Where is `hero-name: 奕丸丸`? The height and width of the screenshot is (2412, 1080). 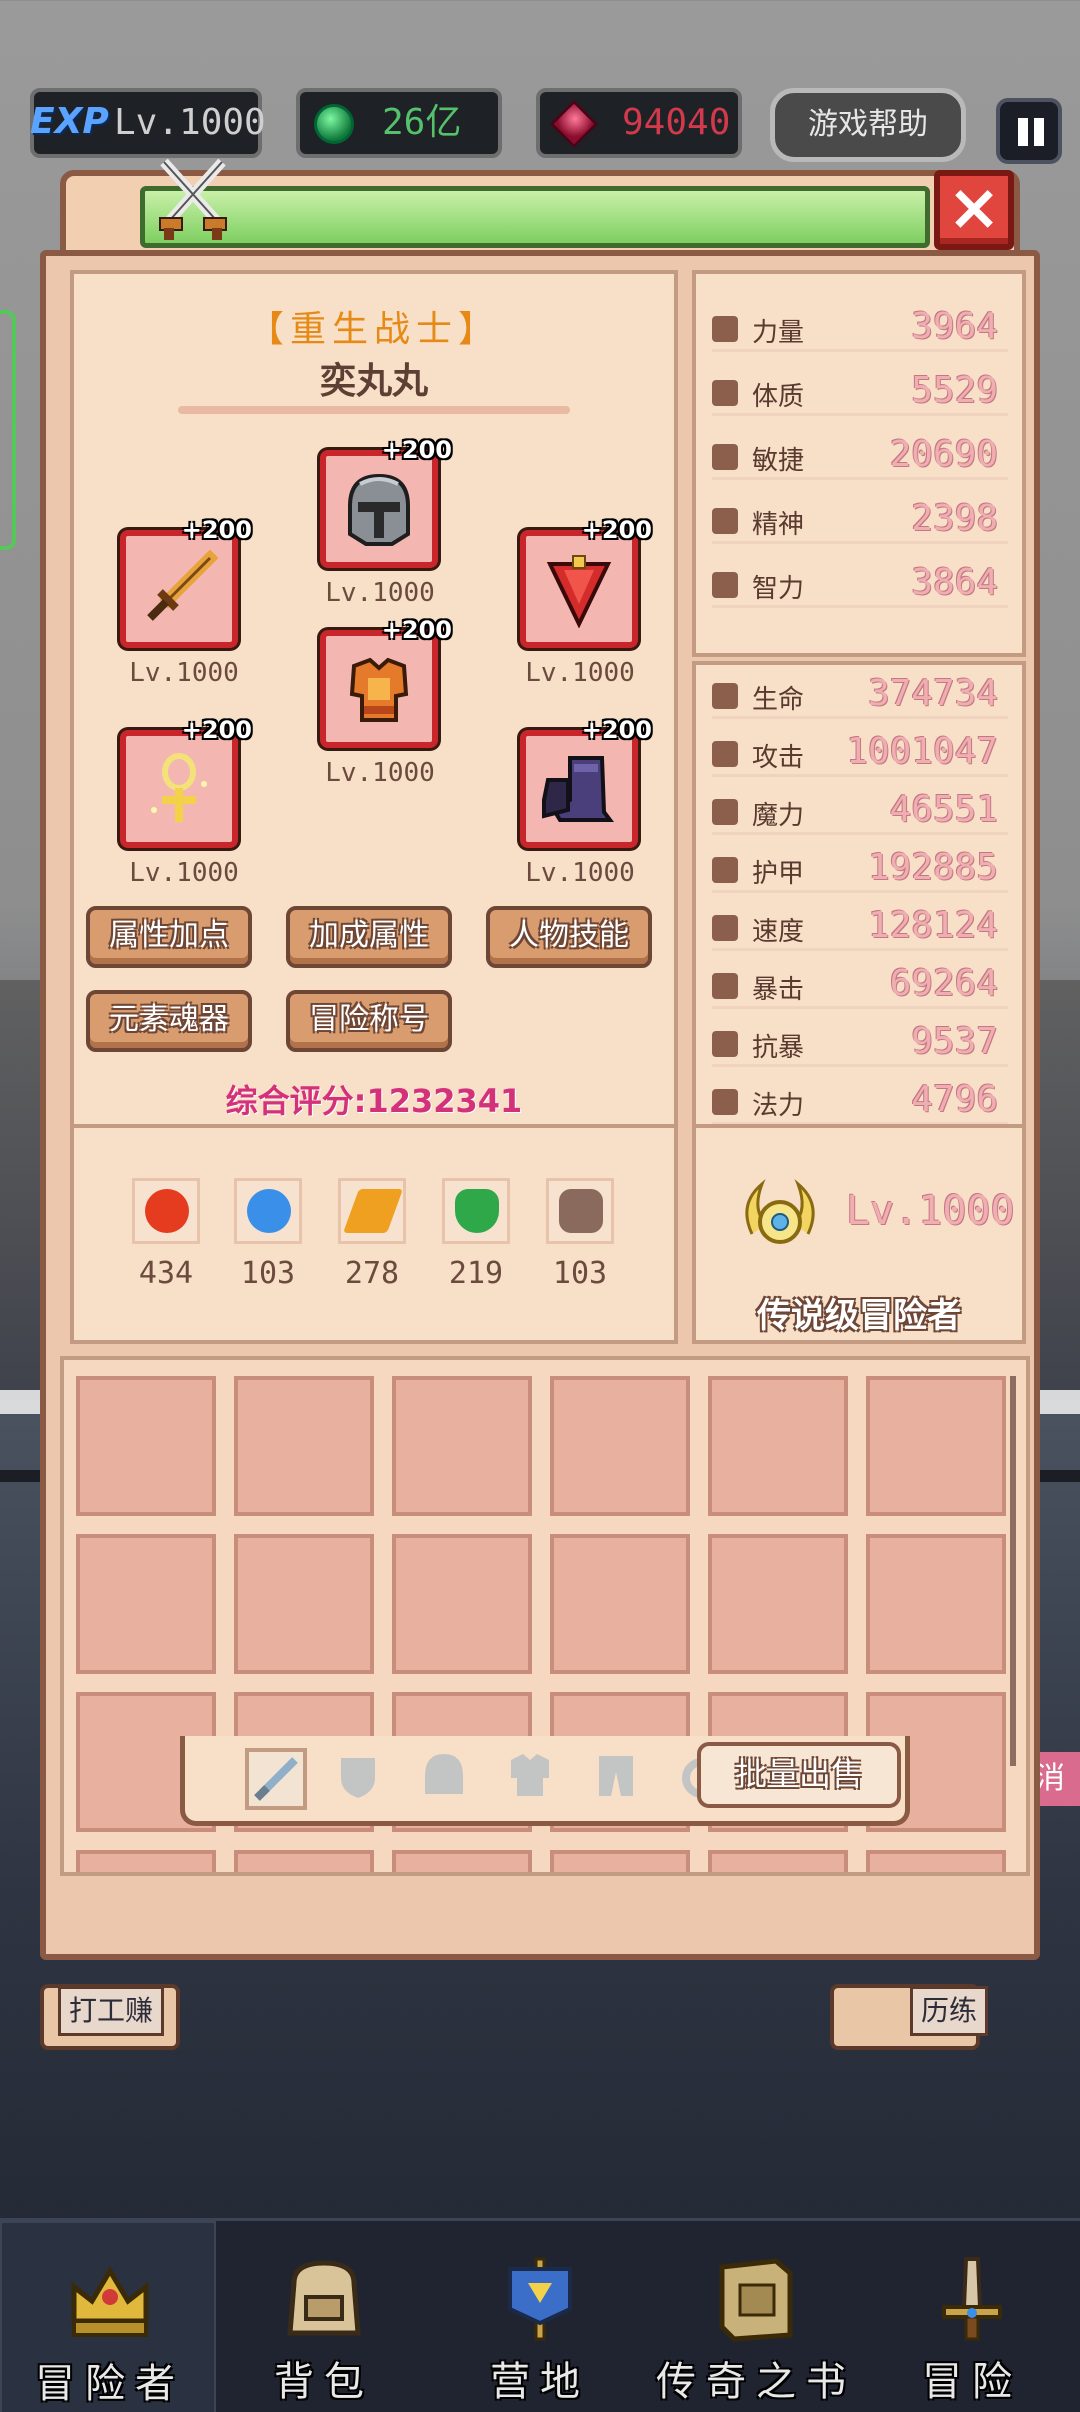 hero-name: 奕丸丸 is located at coordinates (373, 381).